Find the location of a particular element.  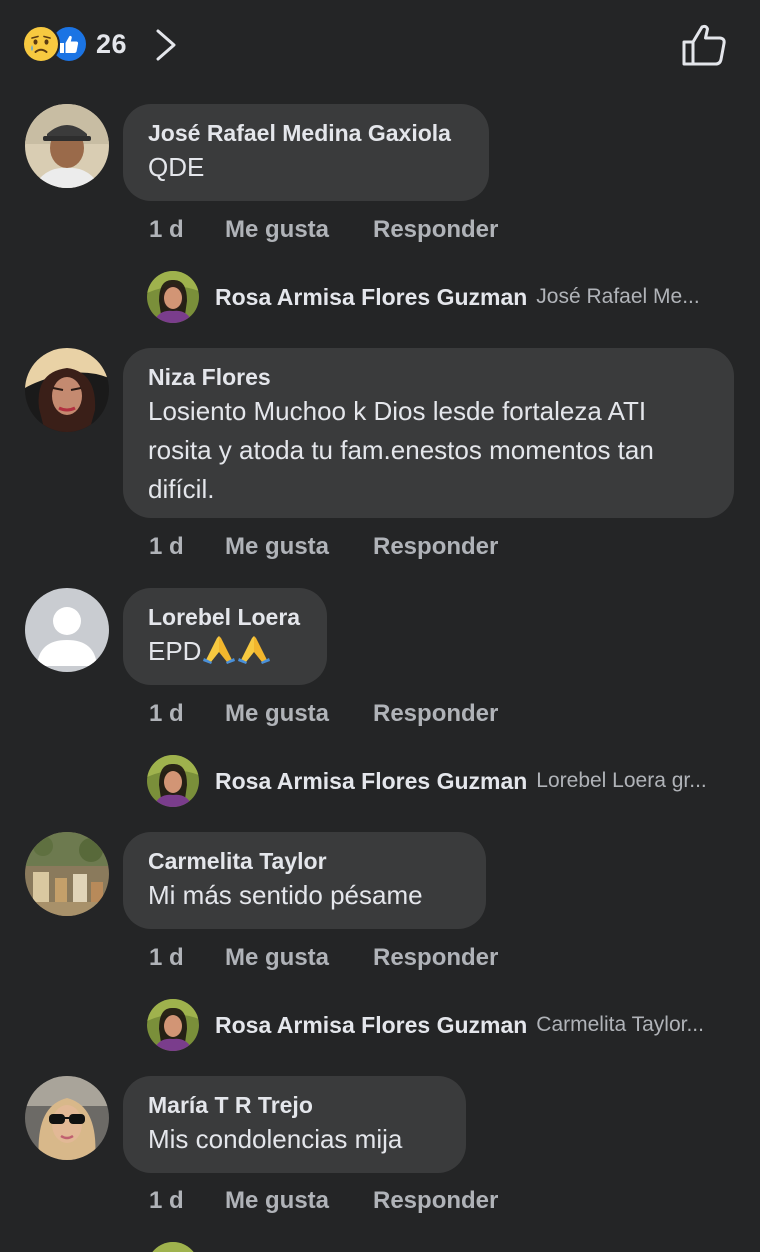

comment-text: EPD is located at coordinates (175, 651).